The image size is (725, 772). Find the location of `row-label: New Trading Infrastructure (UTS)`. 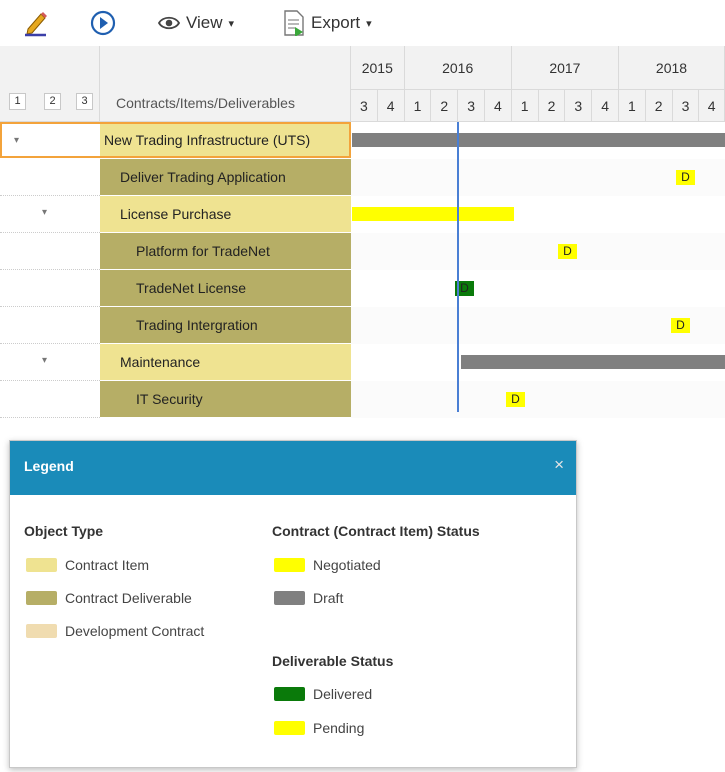

row-label: New Trading Infrastructure (UTS) is located at coordinates (225, 140).